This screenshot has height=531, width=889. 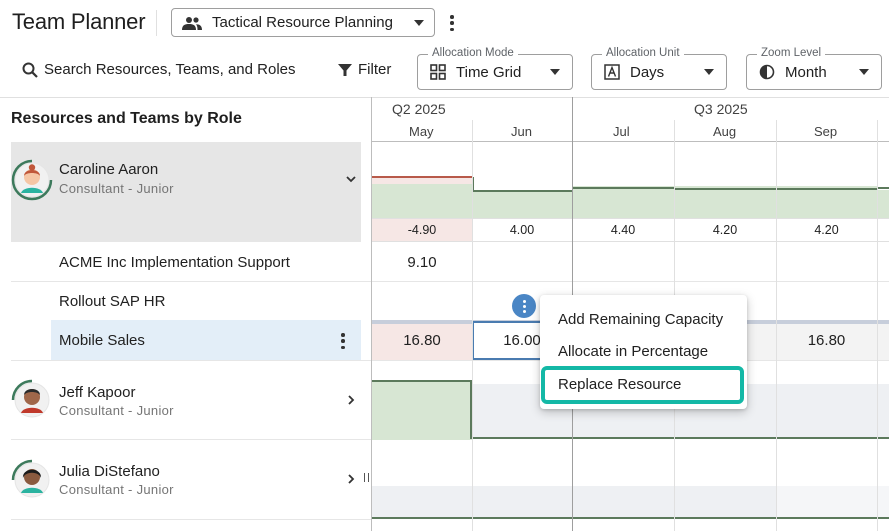 What do you see at coordinates (621, 131) in the screenshot?
I see `month-label: Jul` at bounding box center [621, 131].